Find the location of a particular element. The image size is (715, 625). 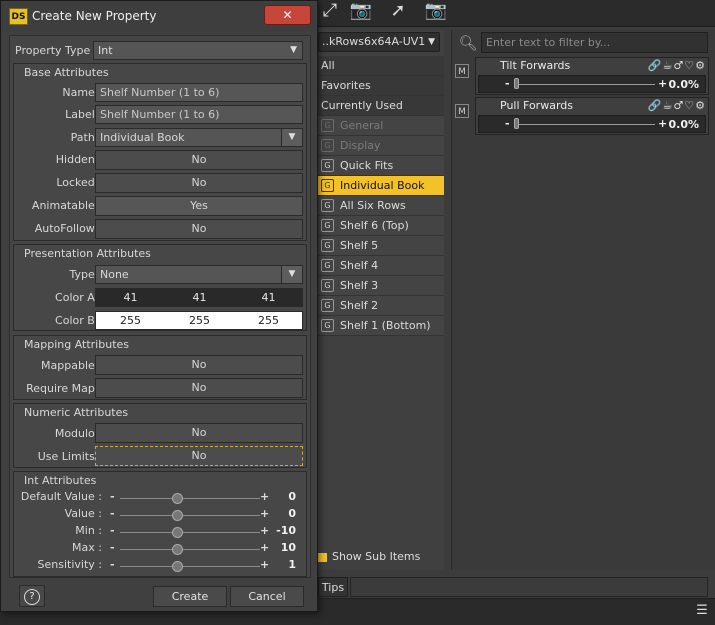

min-value: -10 is located at coordinates (286, 530).